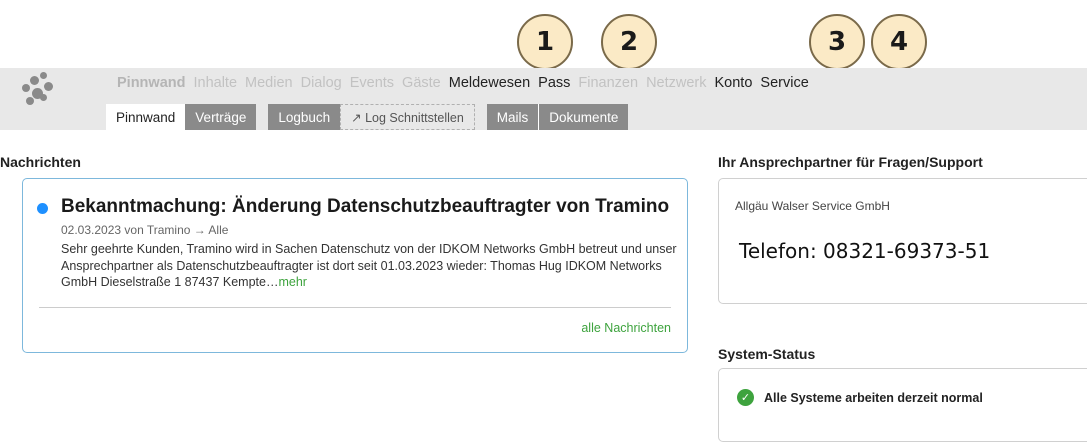 This screenshot has width=1087, height=448. What do you see at coordinates (626, 328) in the screenshot?
I see `all-news-link: alle Nachrichten` at bounding box center [626, 328].